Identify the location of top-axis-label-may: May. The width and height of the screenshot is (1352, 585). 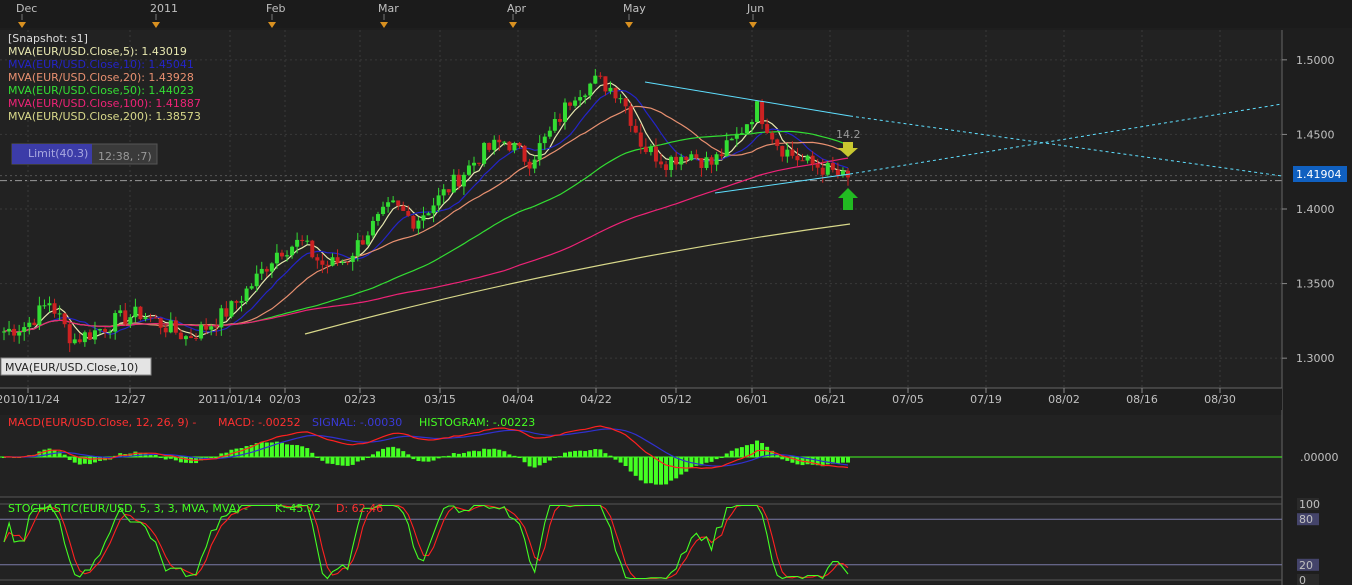
(634, 8).